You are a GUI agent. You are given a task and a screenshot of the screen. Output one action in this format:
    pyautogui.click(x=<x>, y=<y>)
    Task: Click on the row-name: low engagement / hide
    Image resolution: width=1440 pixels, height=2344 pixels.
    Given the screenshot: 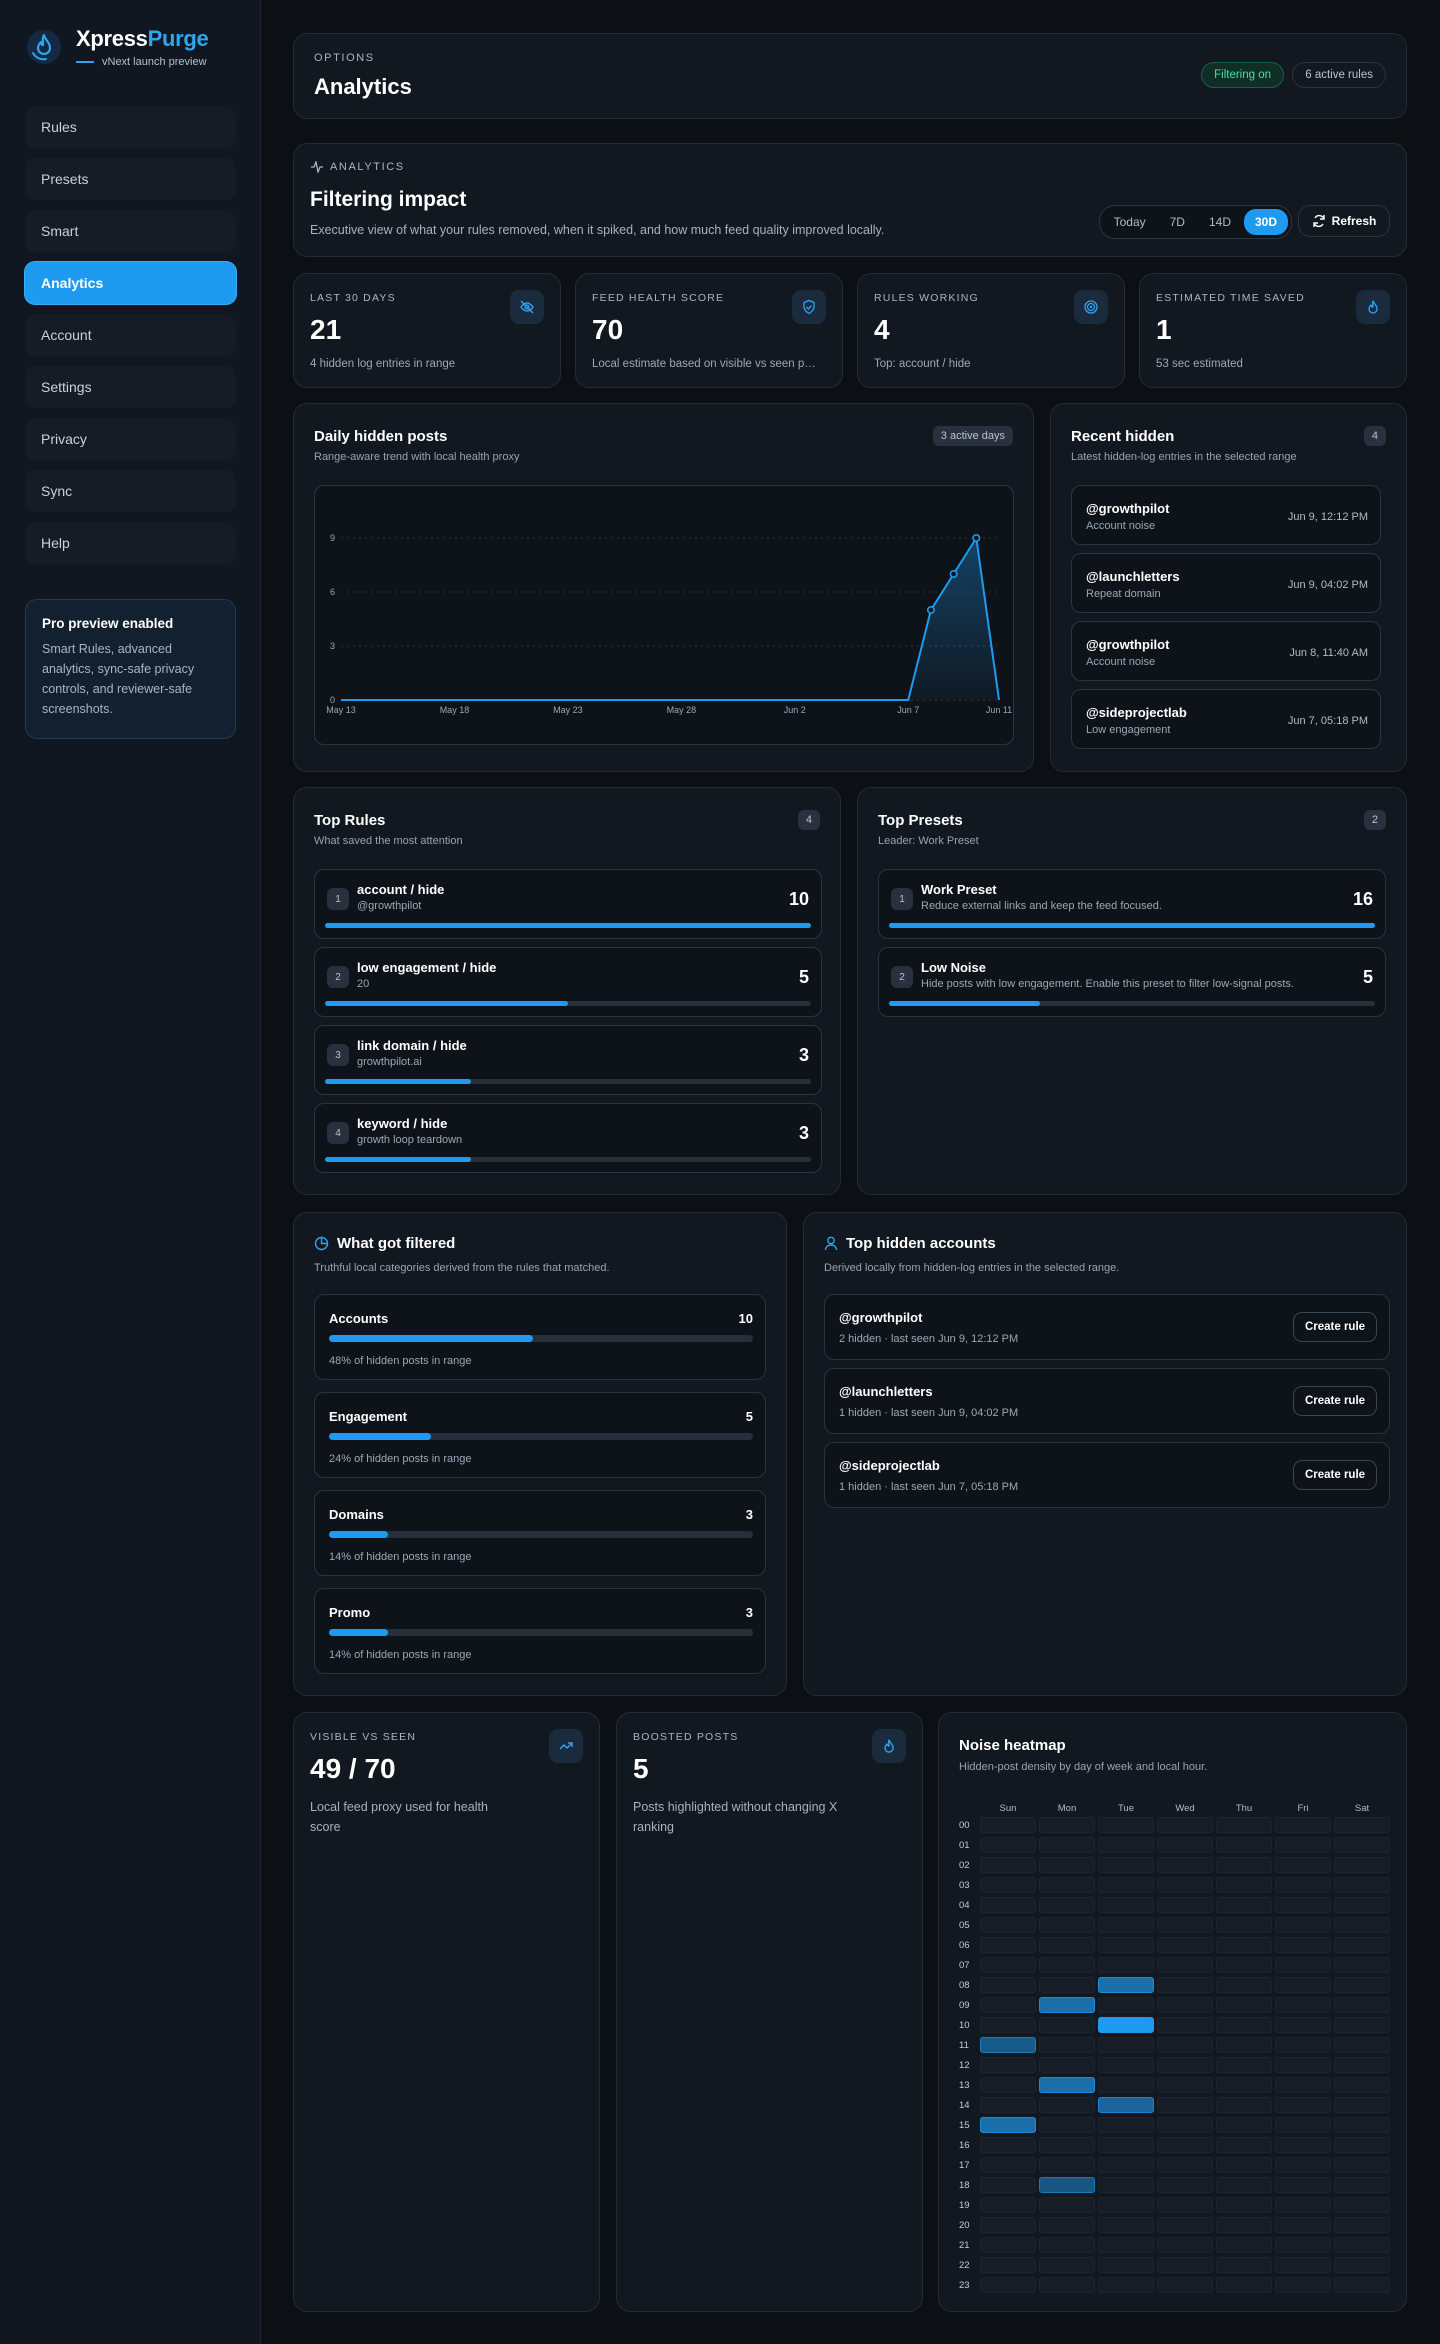 What is the action you would take?
    pyautogui.click(x=427, y=967)
    